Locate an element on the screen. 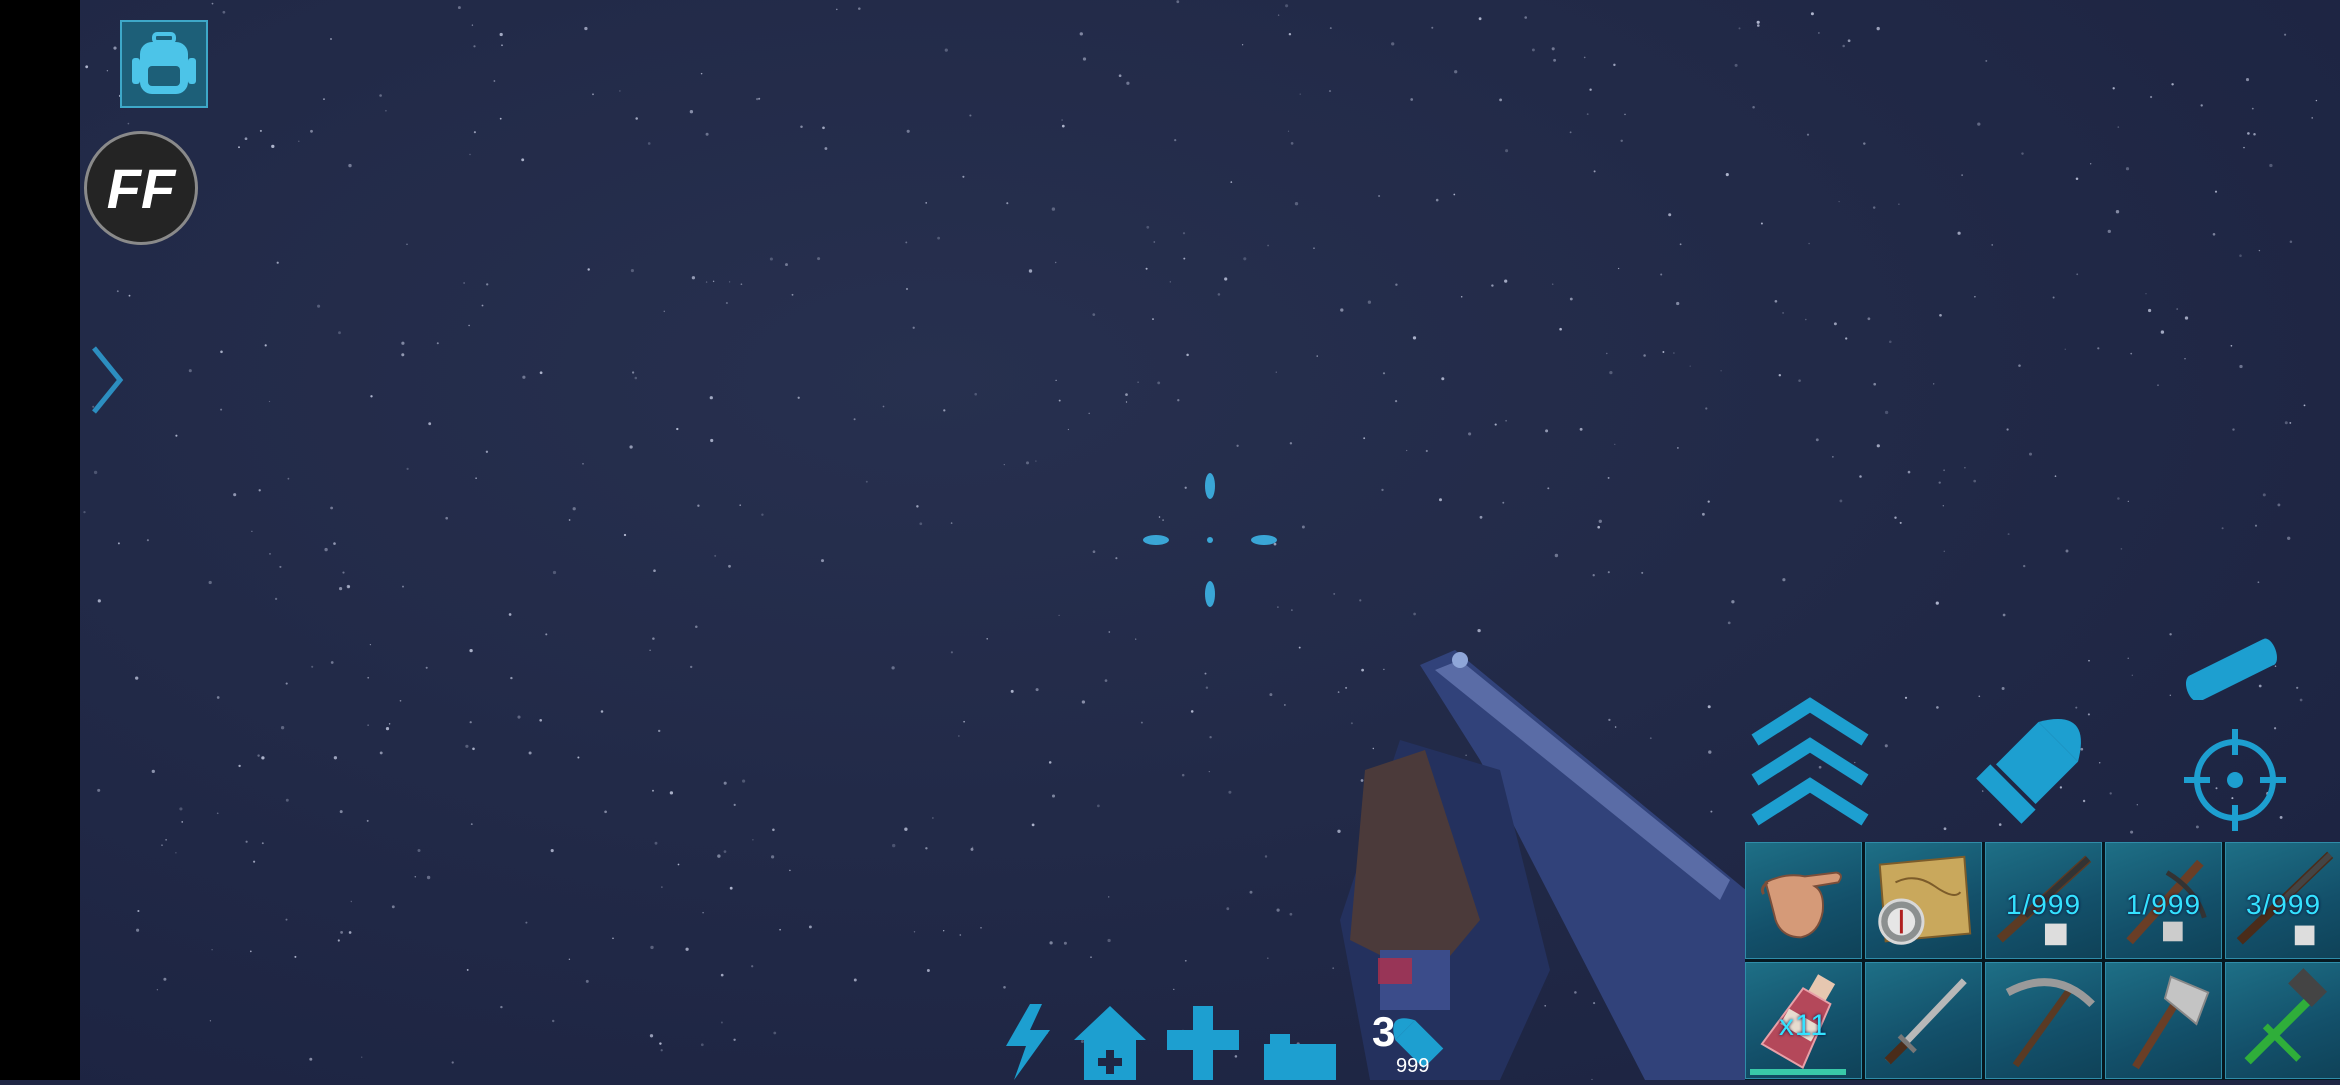  spyglass-button is located at coordinates (2230, 665).